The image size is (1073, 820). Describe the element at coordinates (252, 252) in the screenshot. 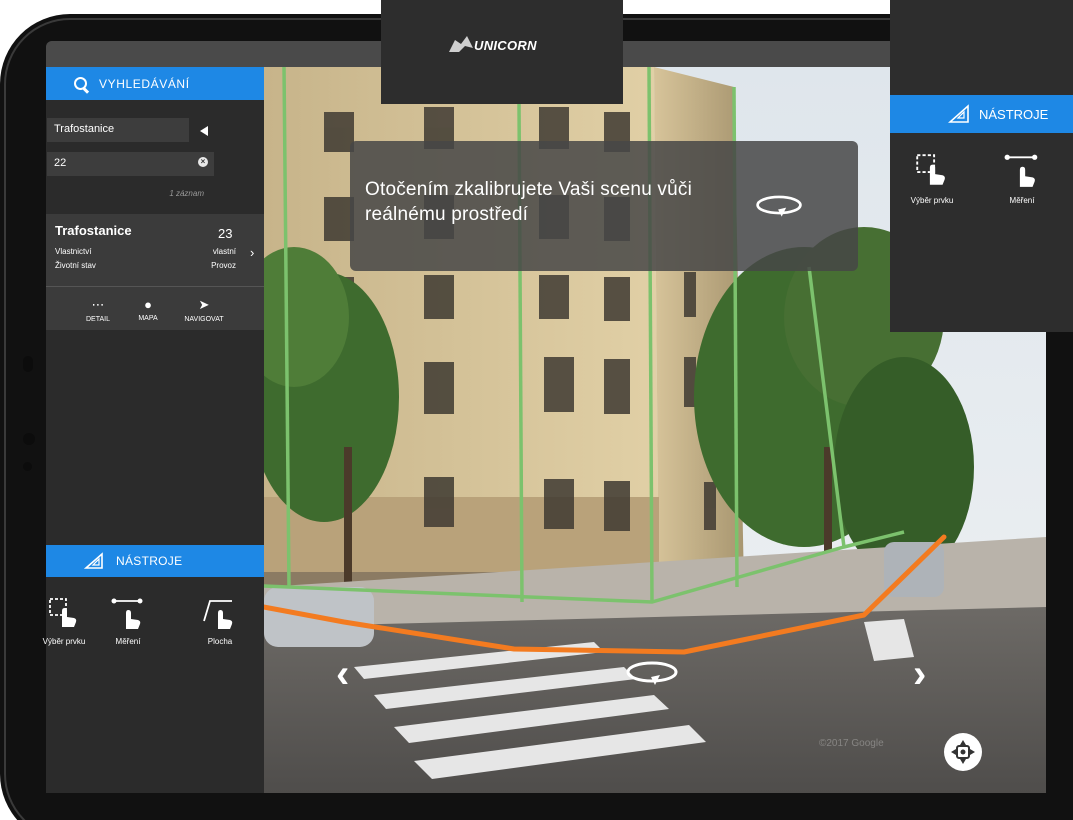

I see `chevron-right-icon: ›` at that location.